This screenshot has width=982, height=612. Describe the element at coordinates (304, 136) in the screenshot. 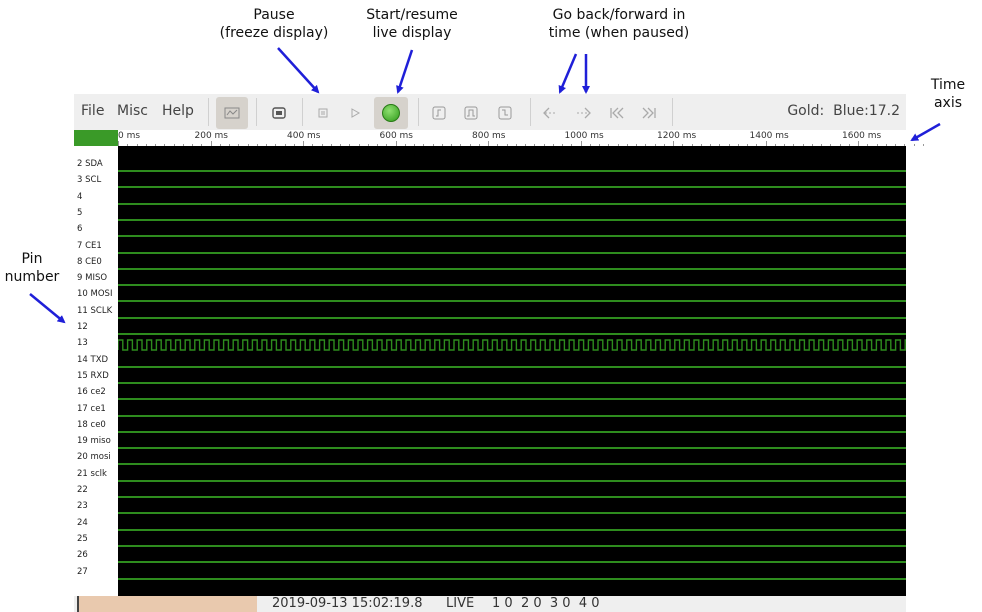

I see `time-axis-label: 400 ms` at that location.